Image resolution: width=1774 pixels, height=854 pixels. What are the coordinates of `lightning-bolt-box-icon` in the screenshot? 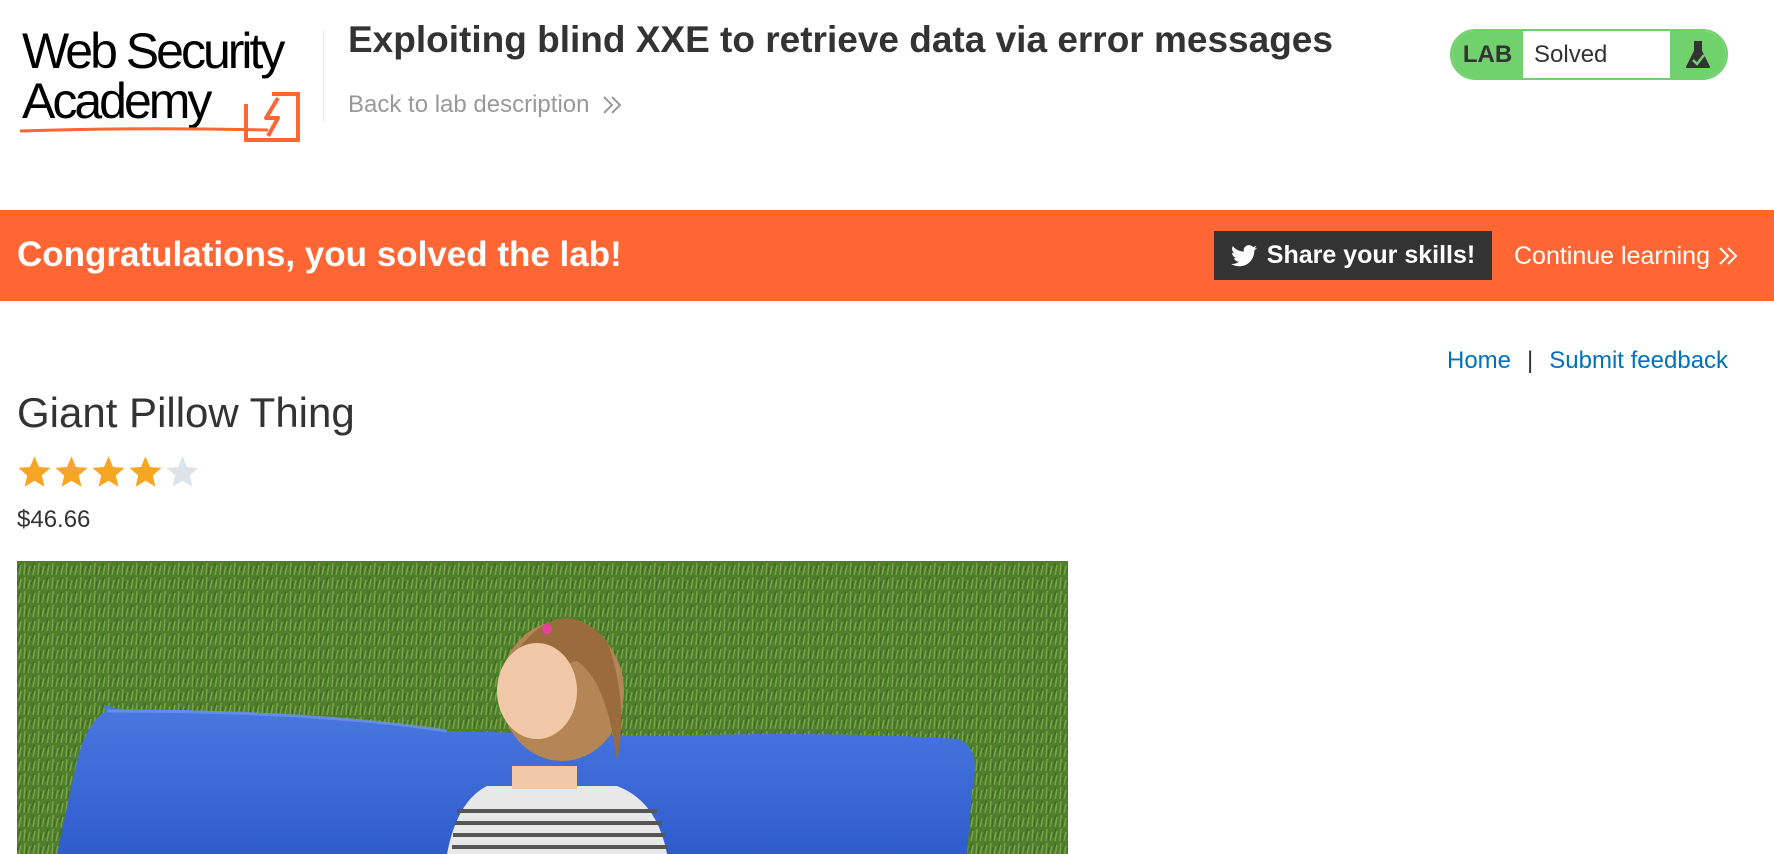 It's located at (272, 117).